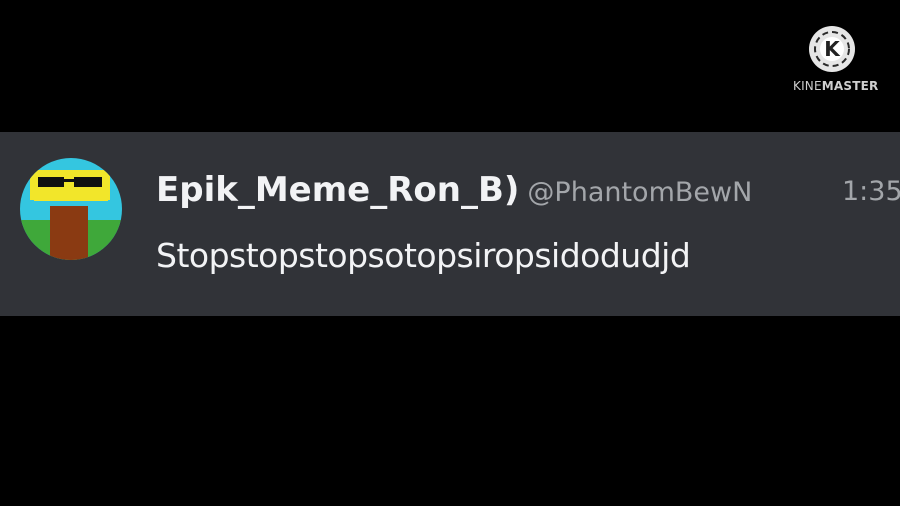 The width and height of the screenshot is (900, 506). I want to click on username: Epik_Meme_Ron_B), so click(337, 190).